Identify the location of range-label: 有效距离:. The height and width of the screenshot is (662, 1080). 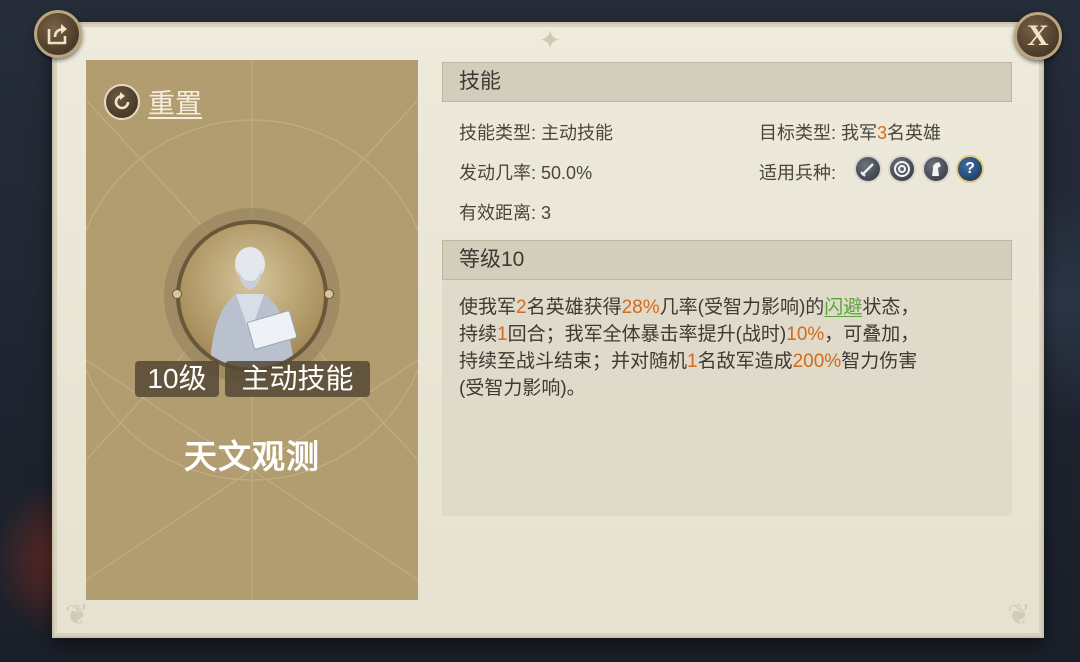
(498, 213).